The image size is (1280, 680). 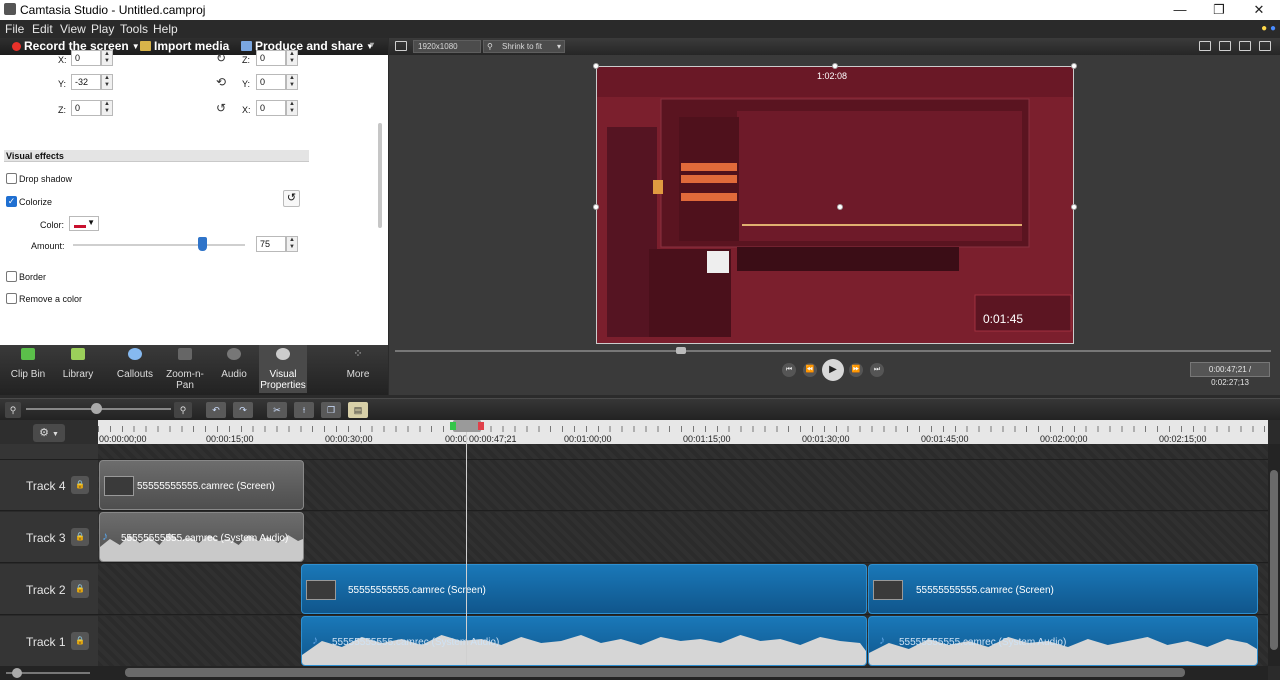 What do you see at coordinates (789, 370) in the screenshot?
I see `previous-clip-button: ⏮` at bounding box center [789, 370].